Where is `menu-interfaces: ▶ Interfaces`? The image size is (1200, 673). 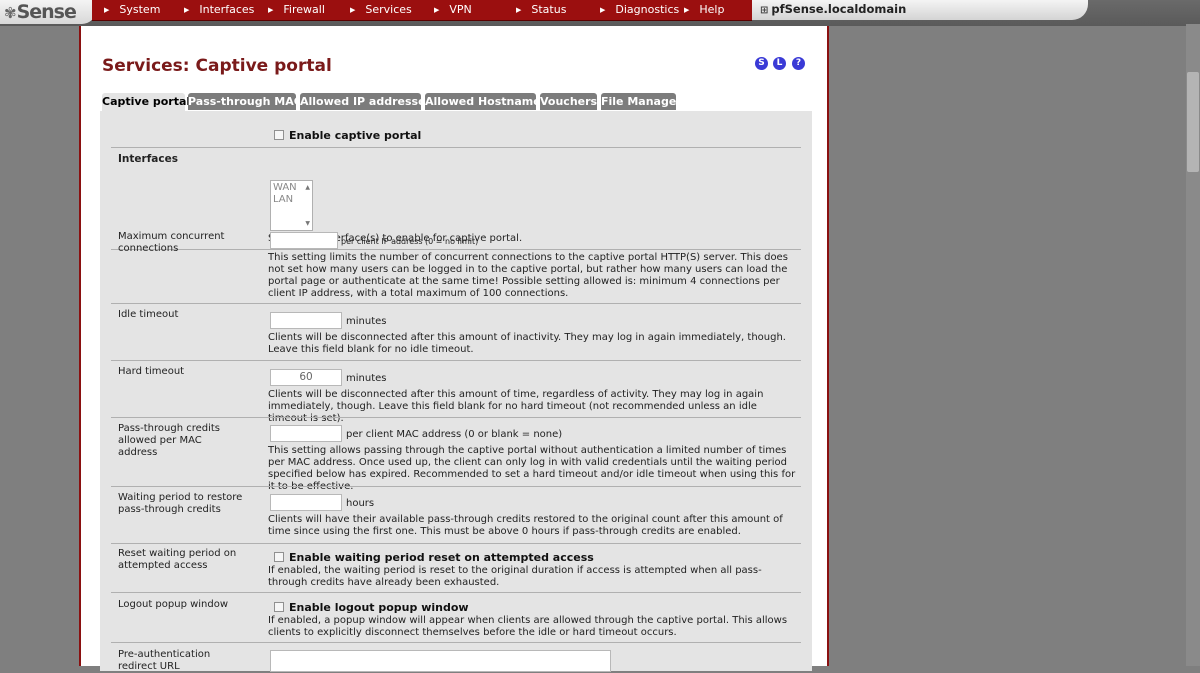
menu-interfaces: ▶ Interfaces is located at coordinates (219, 10).